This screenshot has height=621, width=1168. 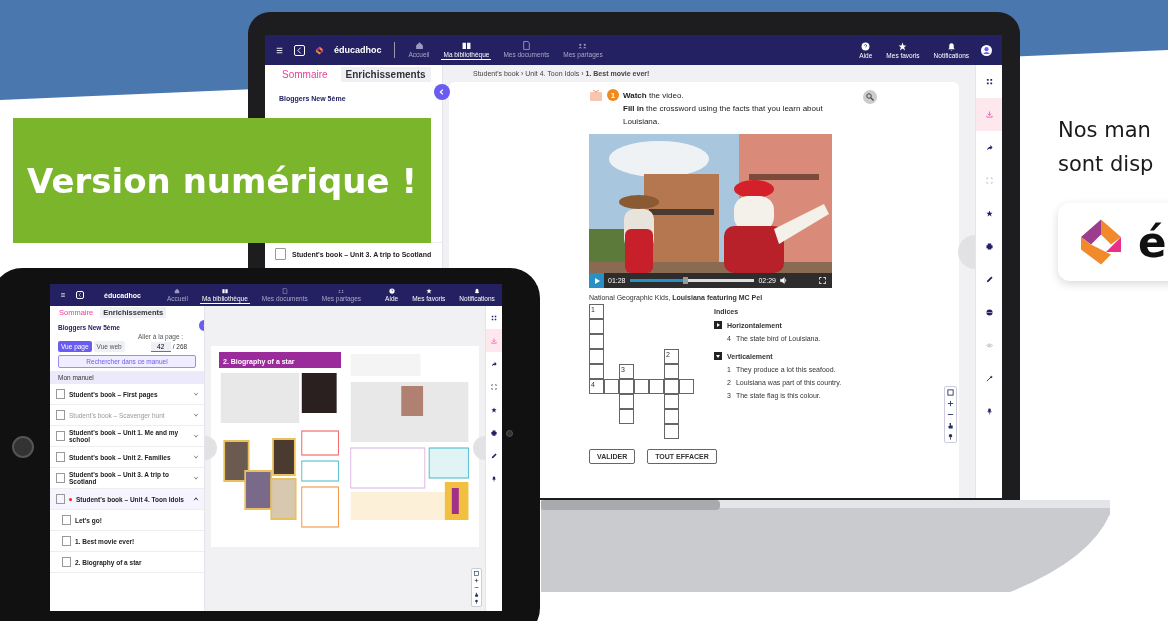 I want to click on brand-name: éducadhoc, so click(x=358, y=50).